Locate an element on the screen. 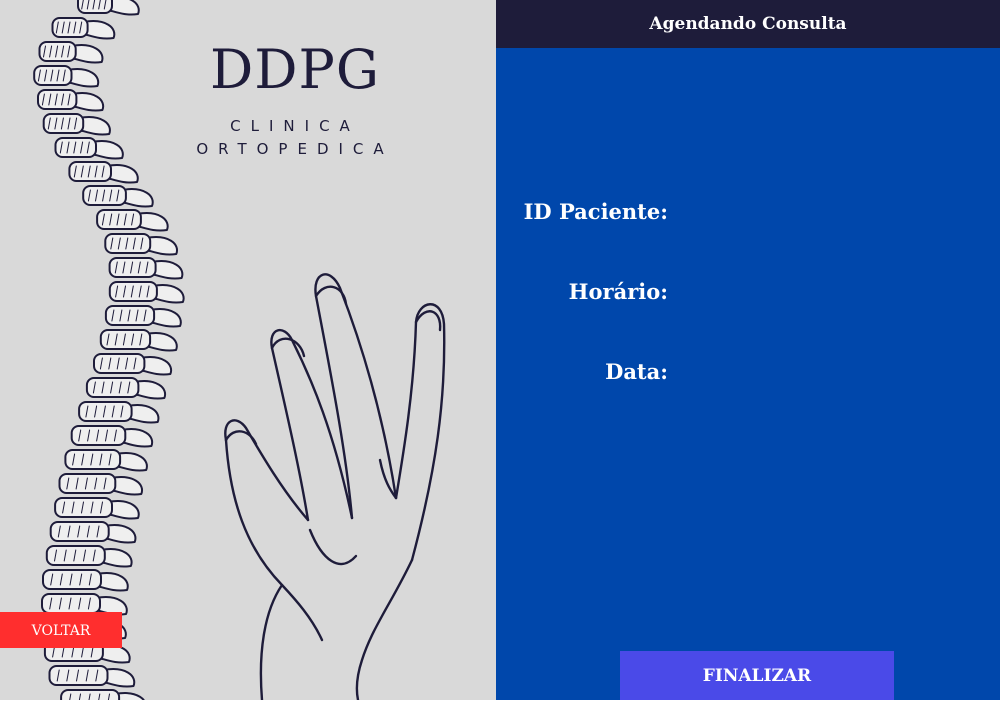 This screenshot has height=701, width=1000. back-button: VOLTAR is located at coordinates (61, 630).